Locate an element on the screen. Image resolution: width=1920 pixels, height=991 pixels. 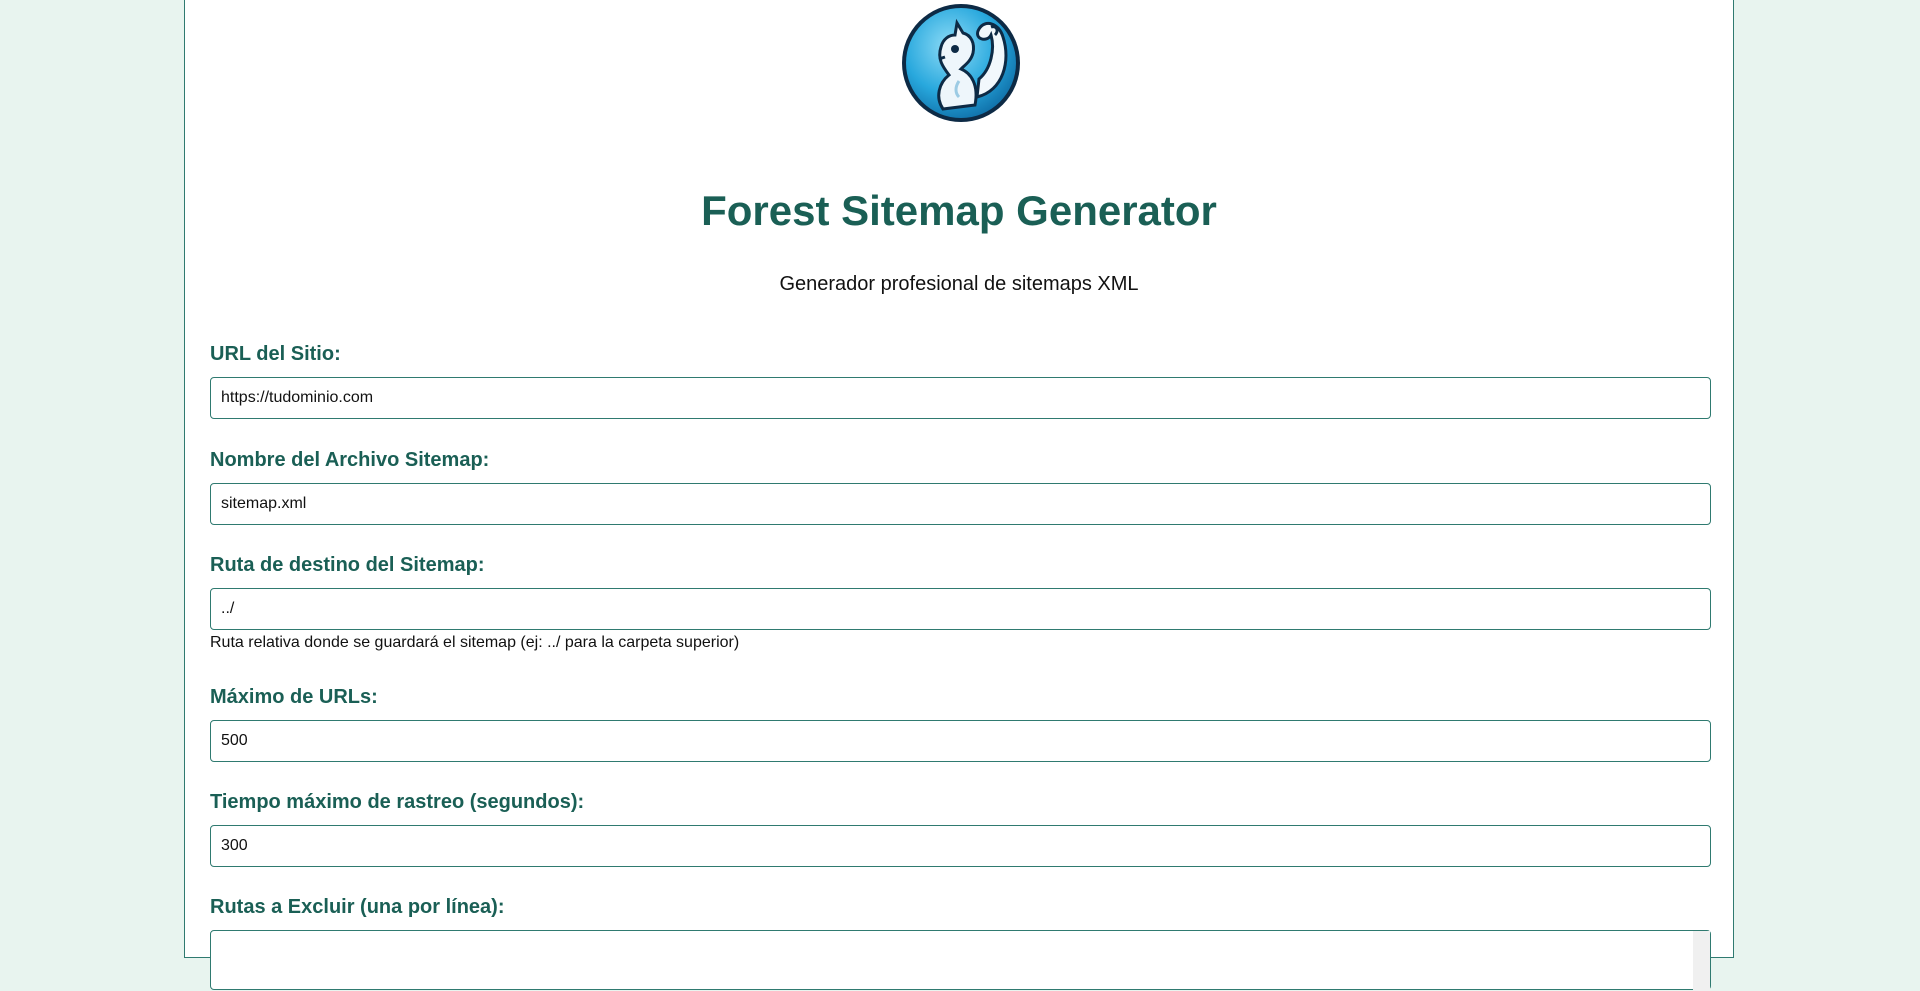
exclude-paths-group: Rutas a Excluir (una por línea): is located at coordinates (960, 943).